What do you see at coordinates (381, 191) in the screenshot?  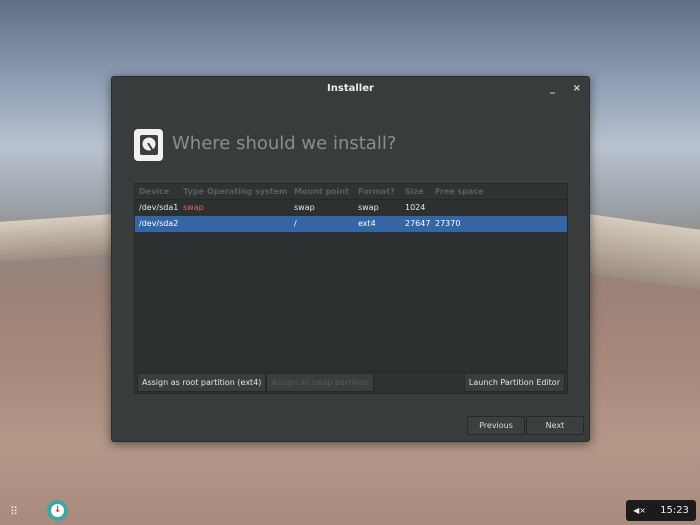 I see `column-header: Format?` at bounding box center [381, 191].